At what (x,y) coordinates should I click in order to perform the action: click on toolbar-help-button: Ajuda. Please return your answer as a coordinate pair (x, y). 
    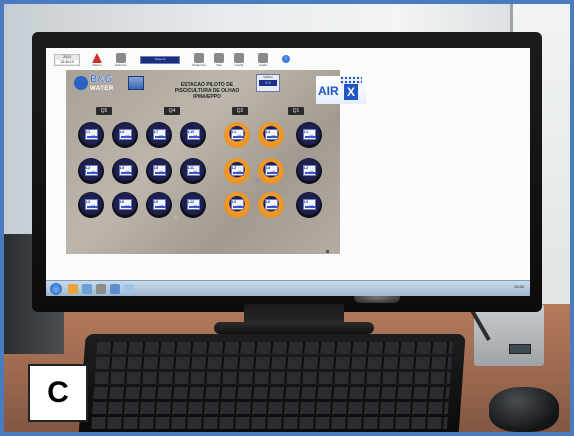
    Looking at the image, I should click on (263, 61).